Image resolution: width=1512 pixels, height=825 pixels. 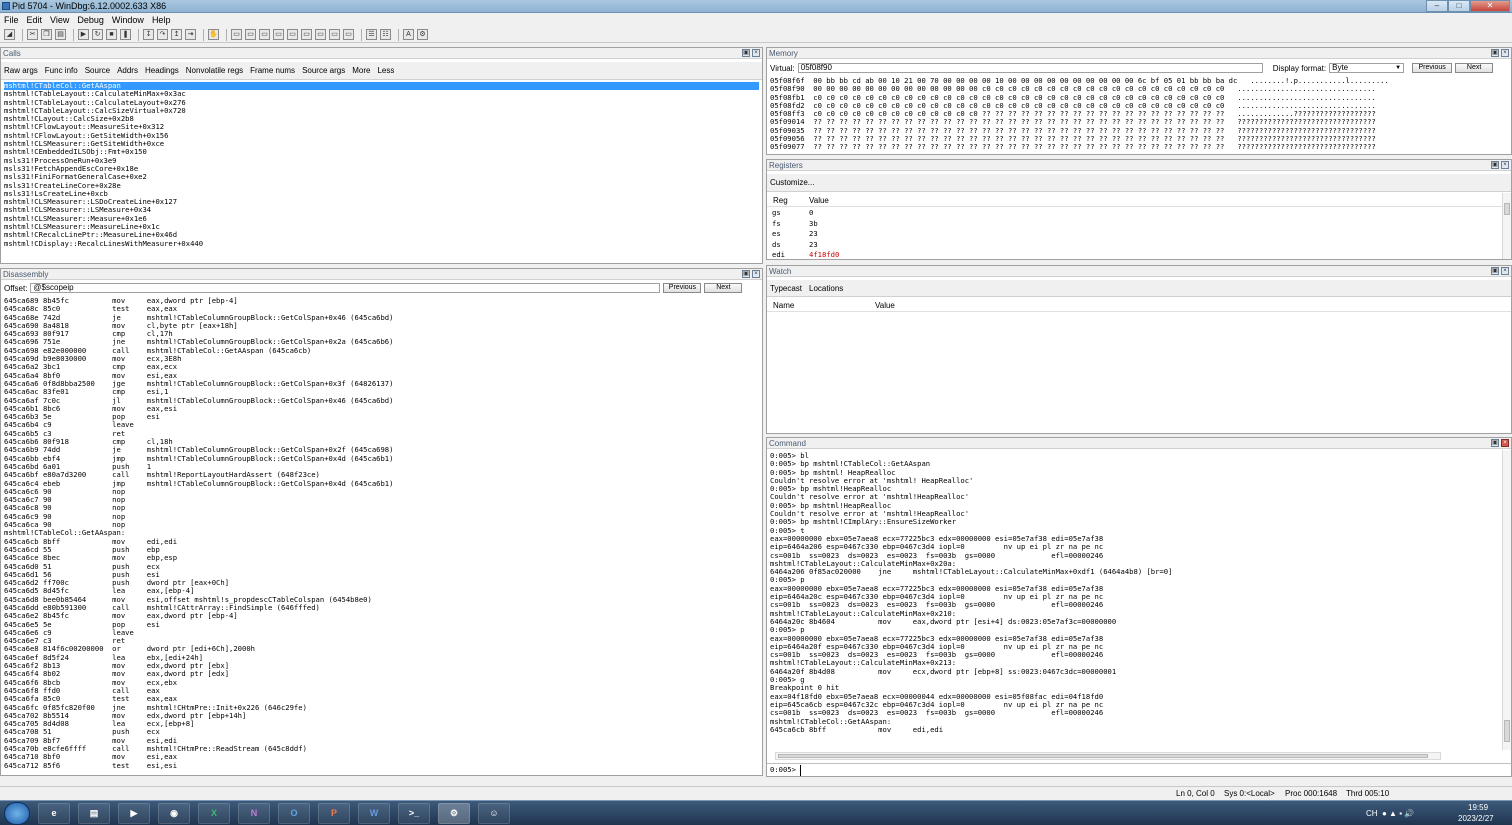 What do you see at coordinates (1135, 214) in the screenshot?
I see `register-row: gs 0` at bounding box center [1135, 214].